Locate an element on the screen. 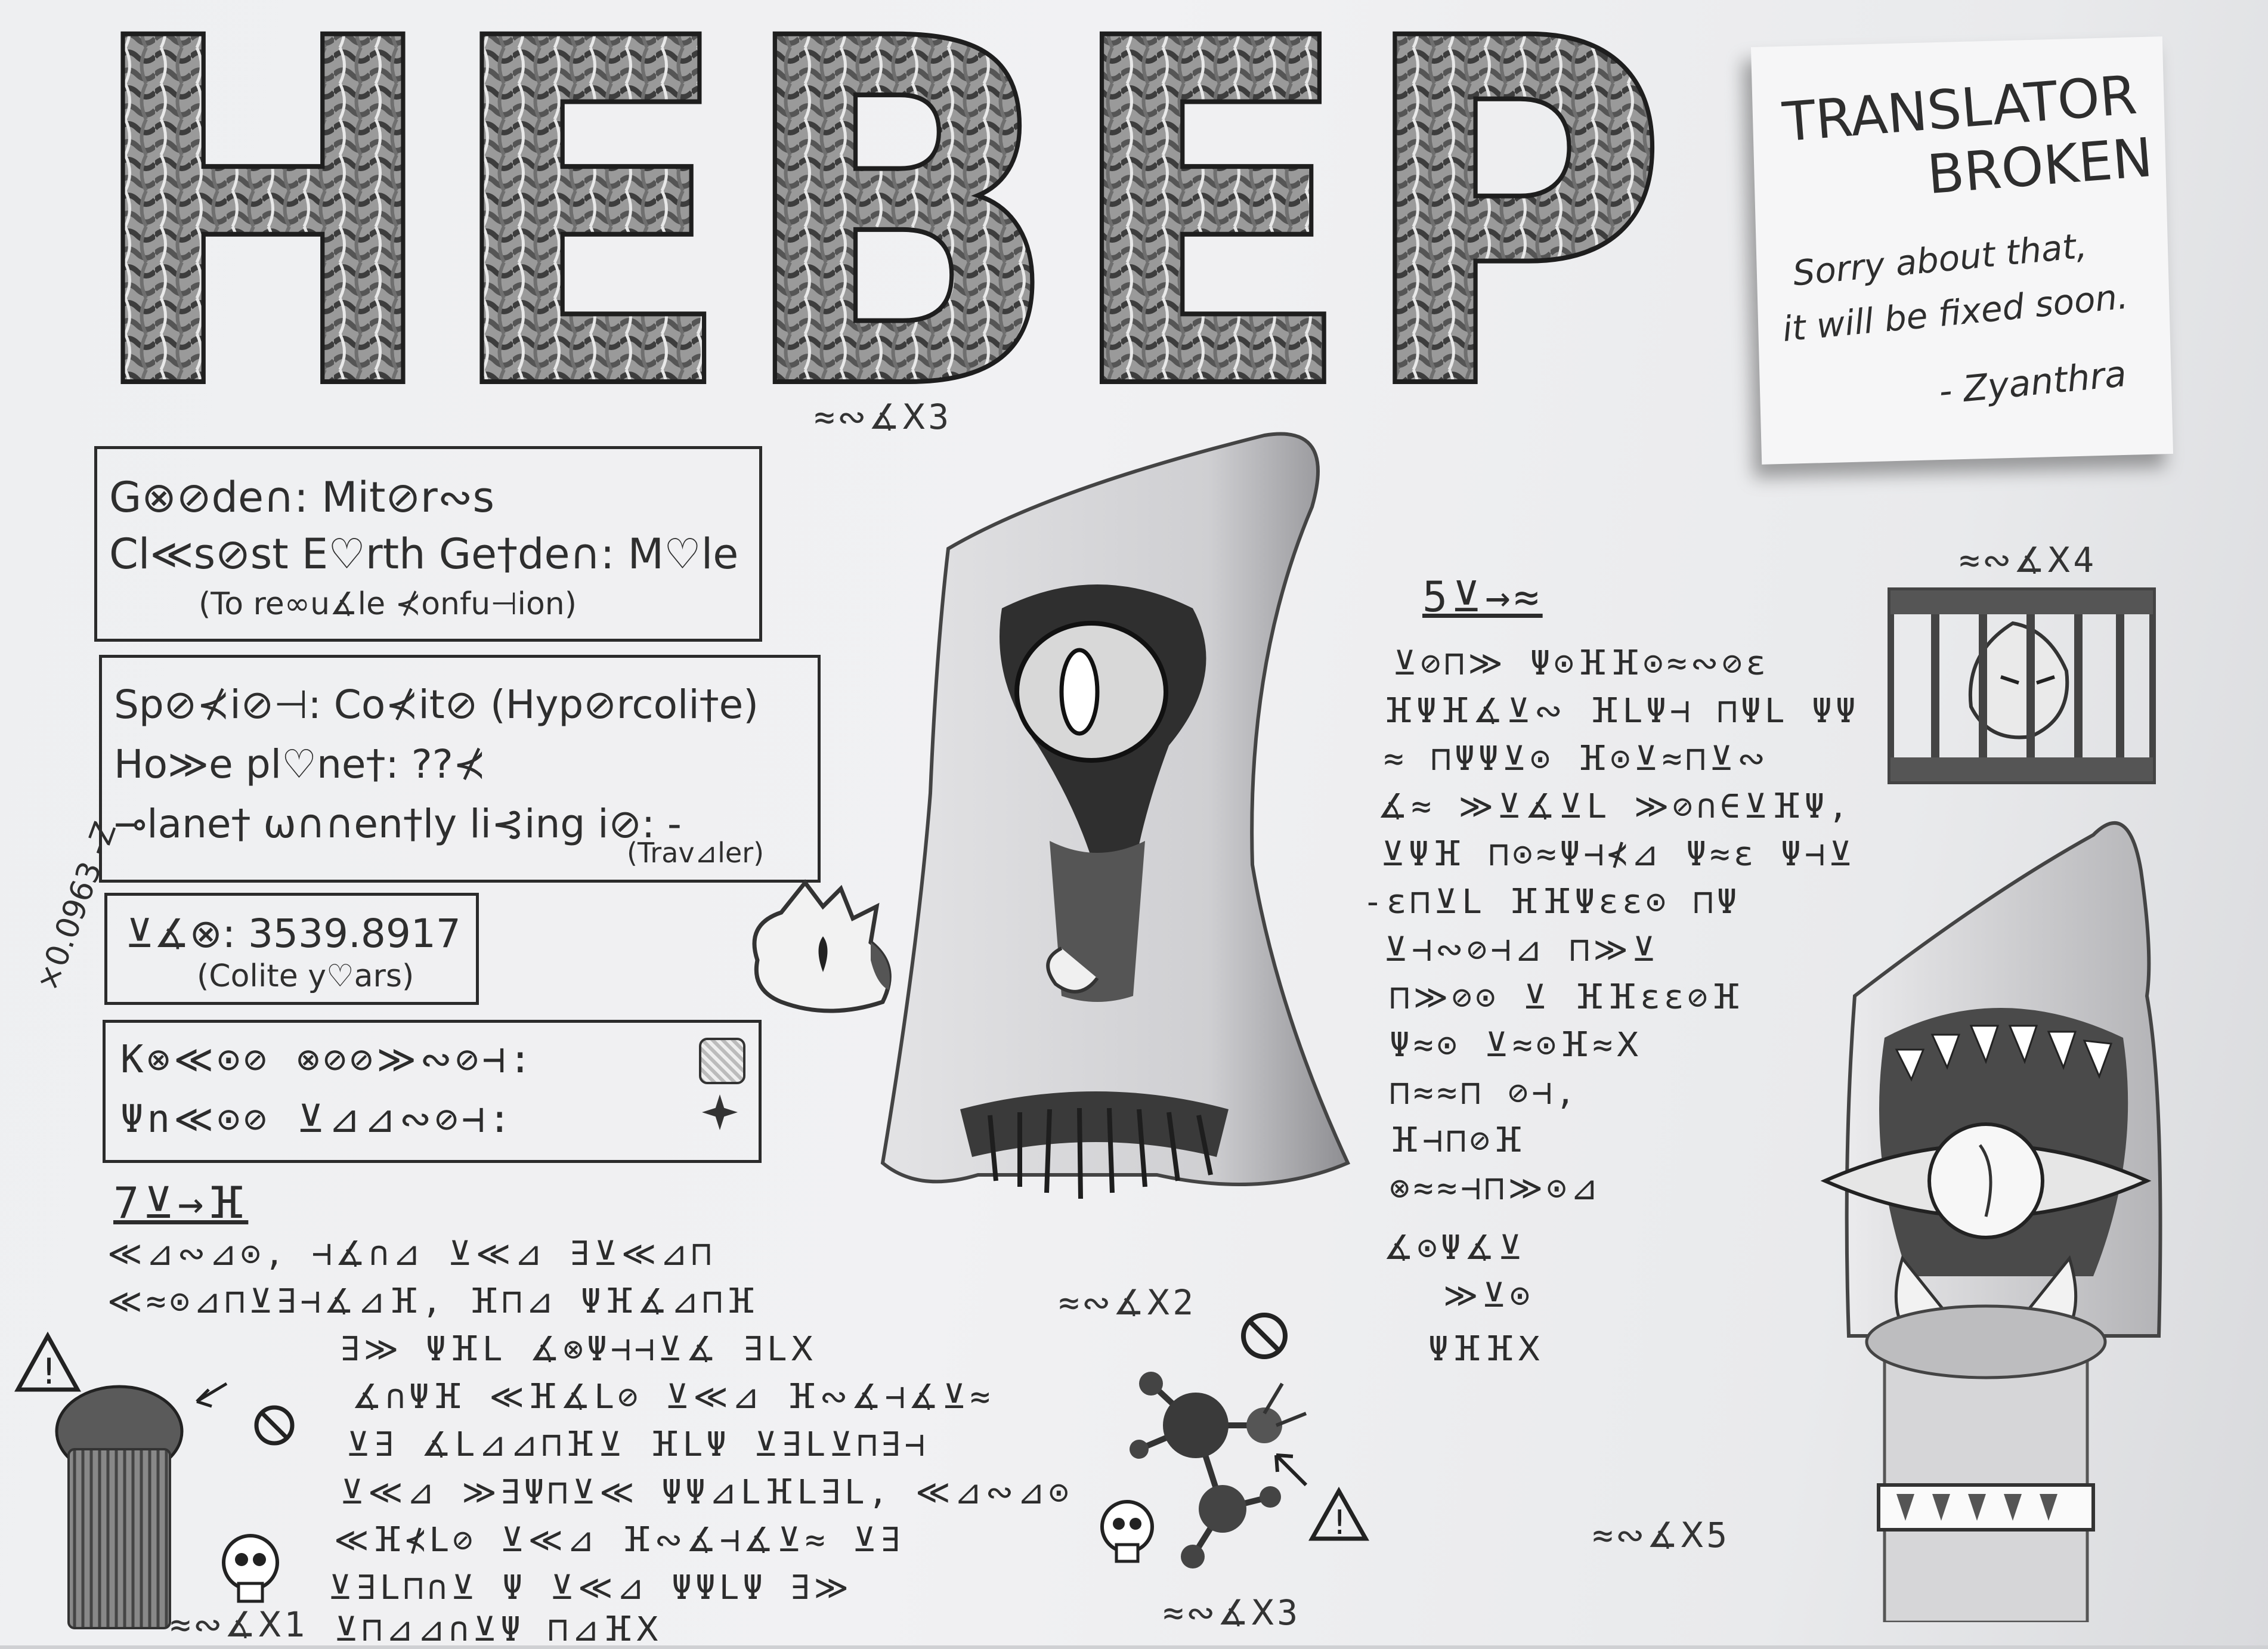  figure-1-drawing: ! is located at coordinates (154, 1480).